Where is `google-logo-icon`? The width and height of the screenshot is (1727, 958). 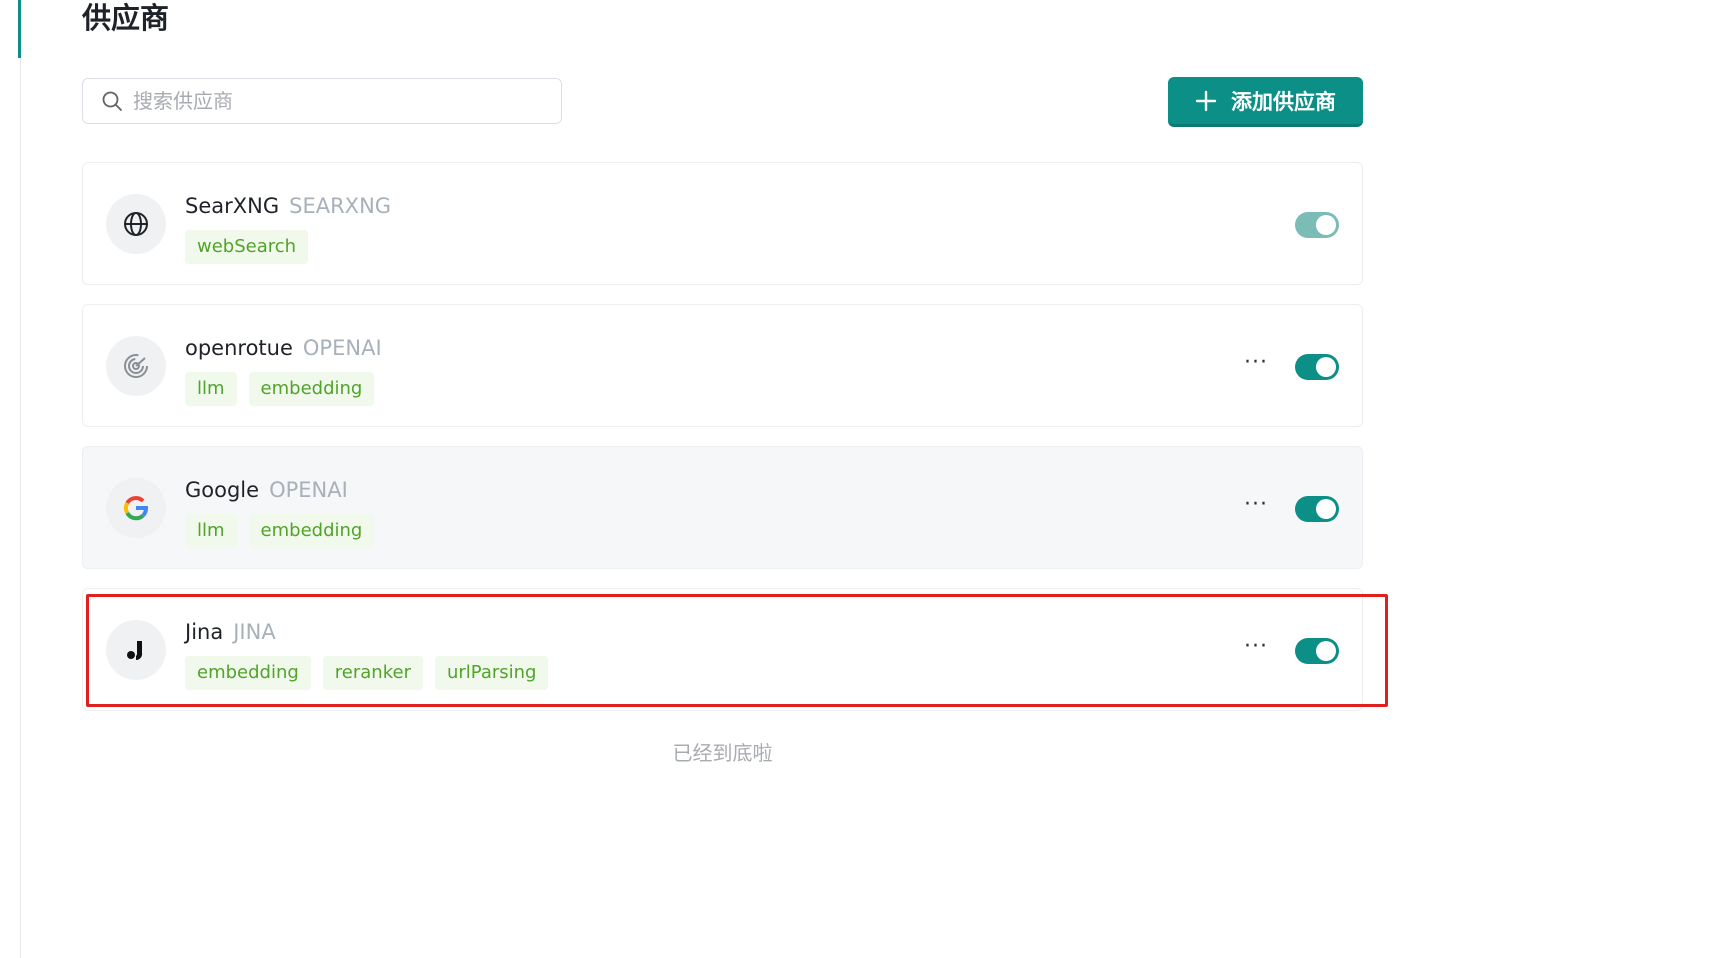 google-logo-icon is located at coordinates (135, 508).